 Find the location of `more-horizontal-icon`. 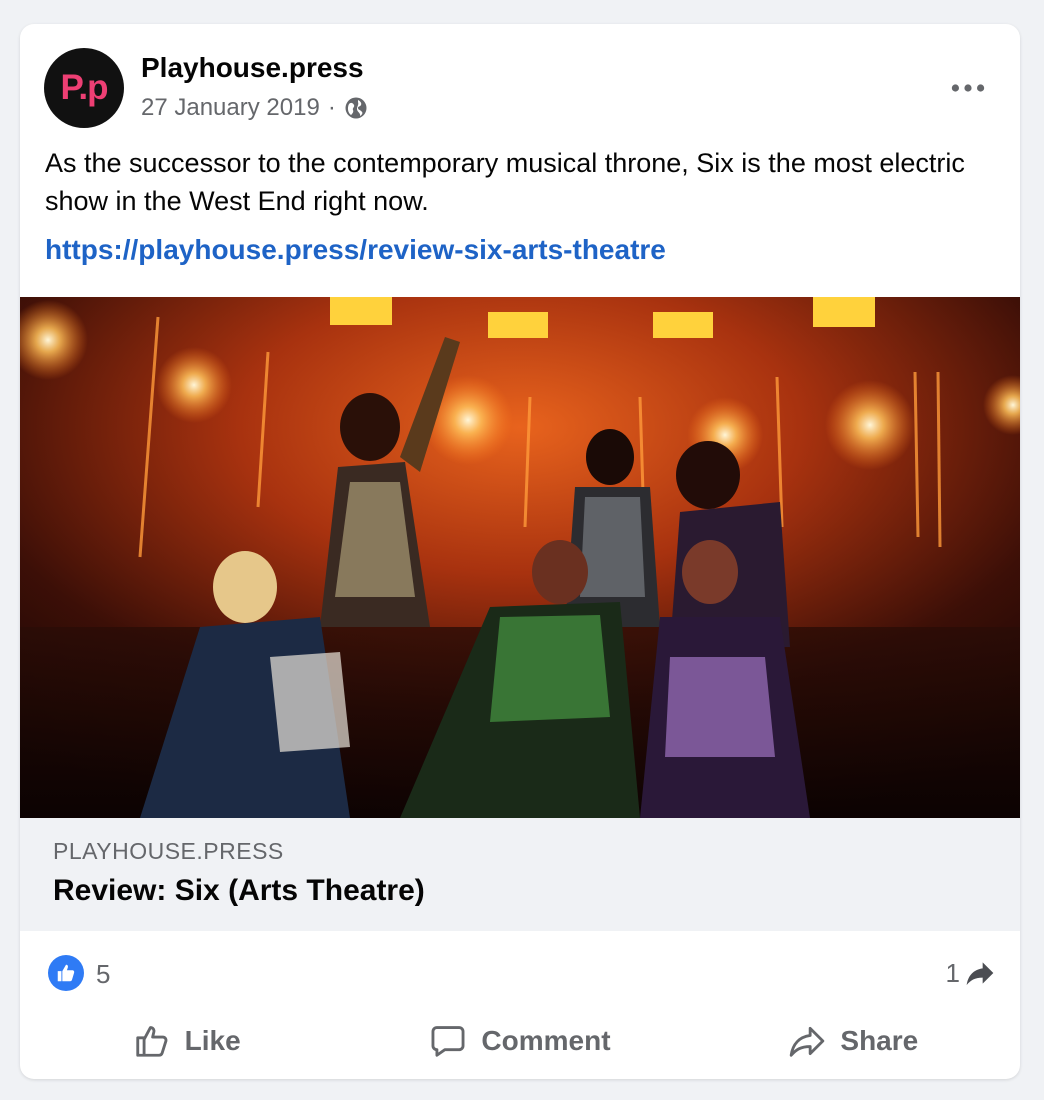

more-horizontal-icon is located at coordinates (968, 88).